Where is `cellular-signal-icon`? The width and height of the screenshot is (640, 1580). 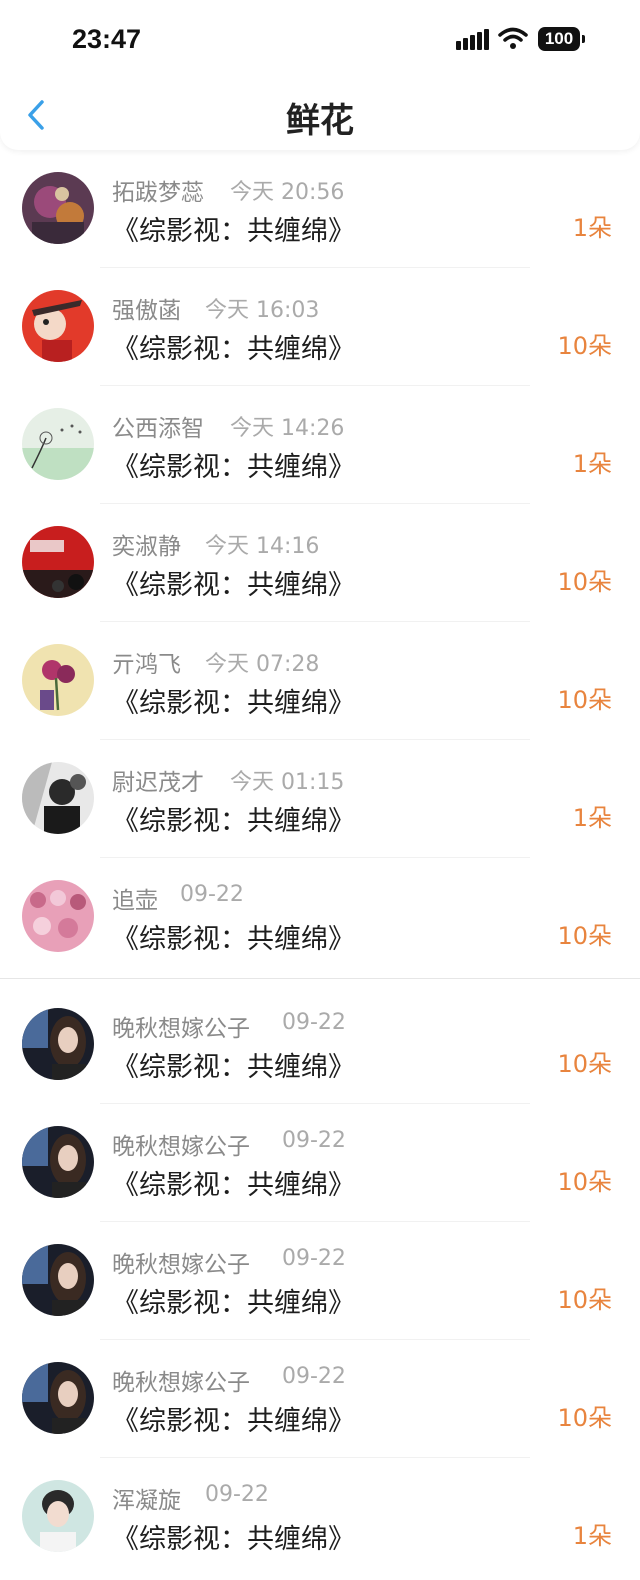
cellular-signal-icon is located at coordinates (473, 39).